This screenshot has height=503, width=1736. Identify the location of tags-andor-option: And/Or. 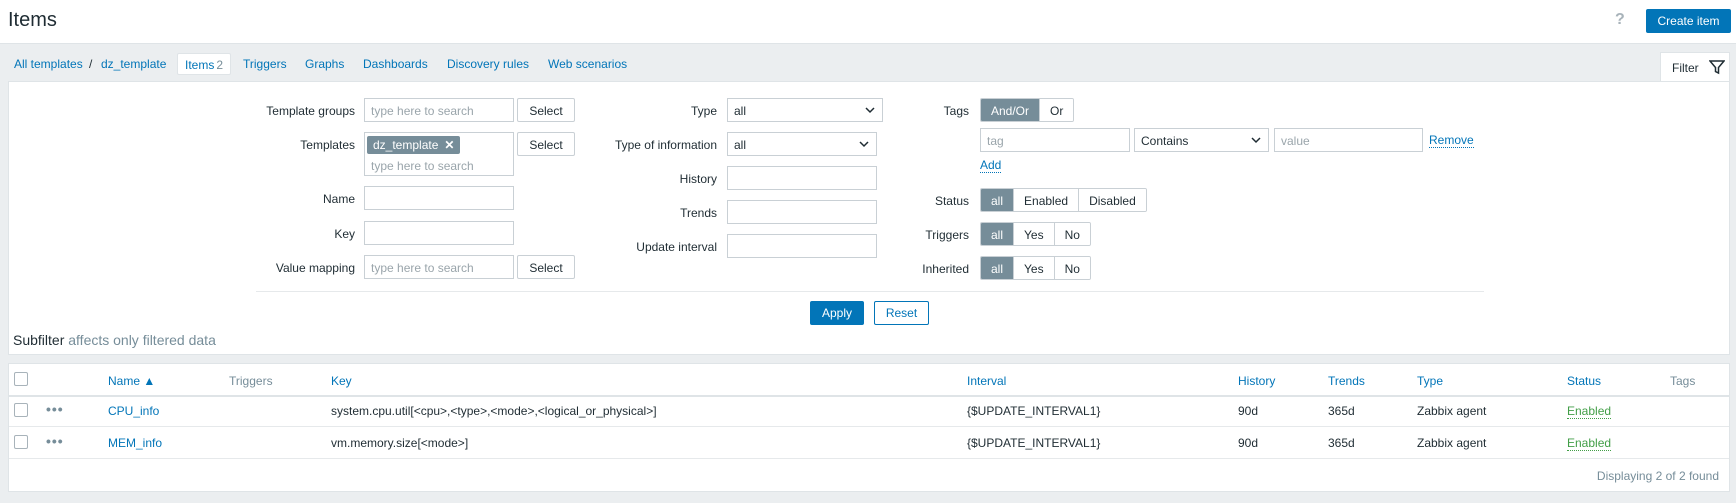
(1010, 110).